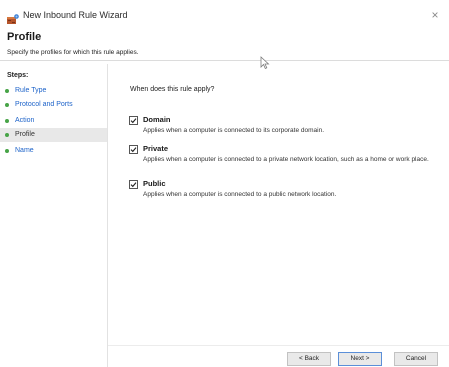 The width and height of the screenshot is (449, 367). What do you see at coordinates (107, 215) in the screenshot?
I see `panel-divider` at bounding box center [107, 215].